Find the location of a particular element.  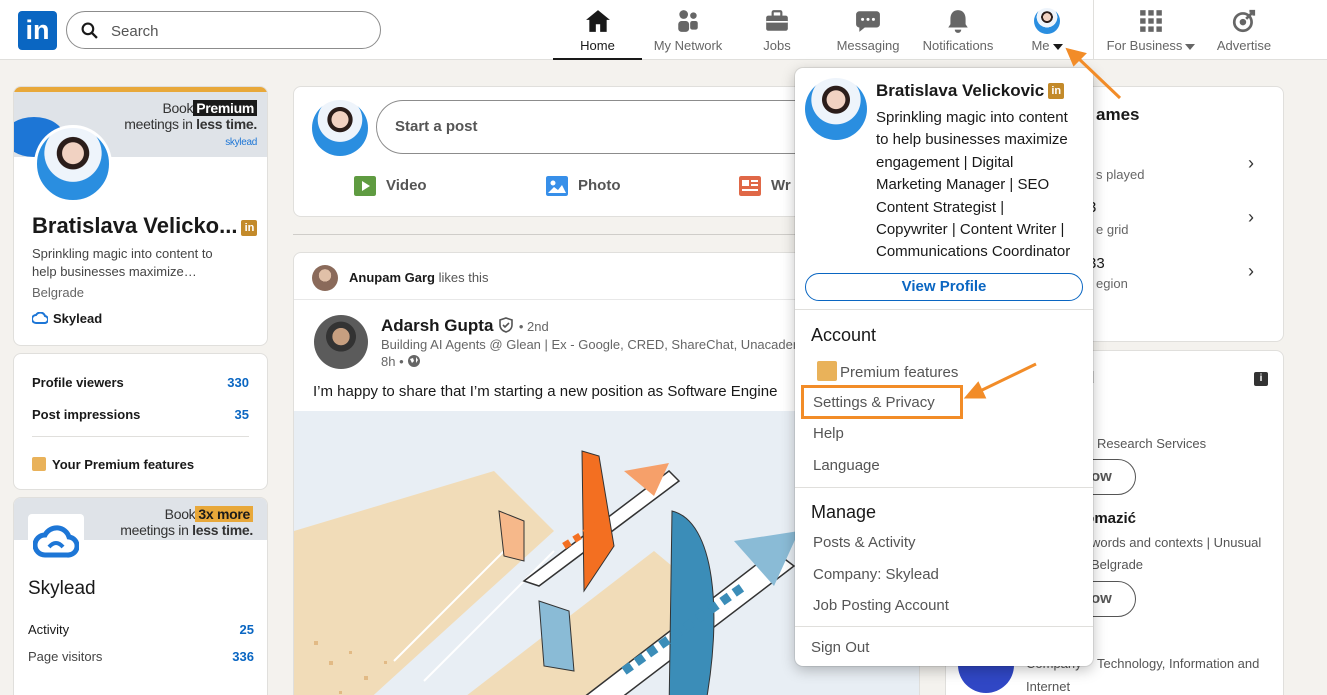

dropdown-name: Bratislava Velickovic in is located at coordinates (970, 91).